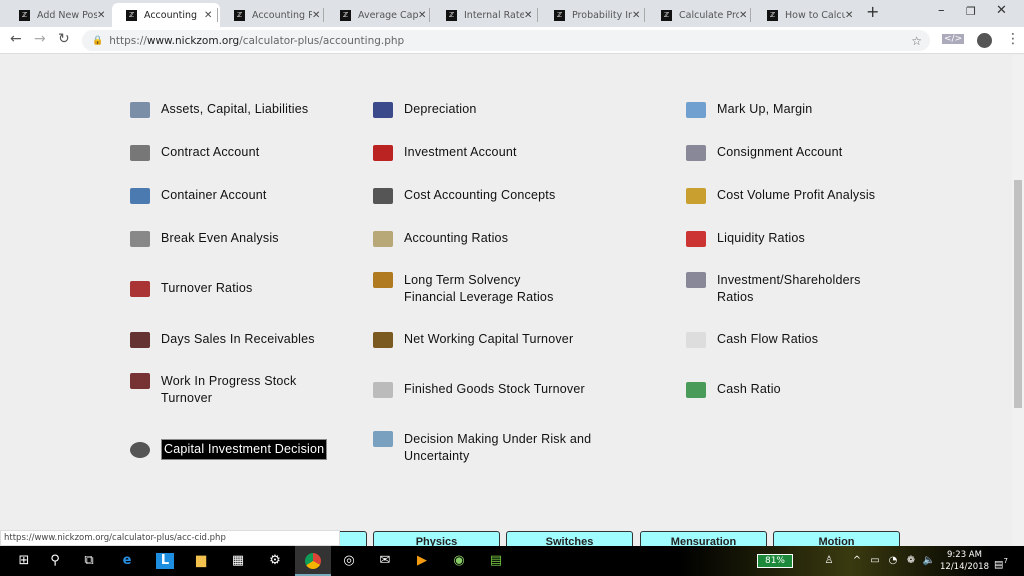  What do you see at coordinates (1013, 39) in the screenshot?
I see `menu-icon: ⋮` at bounding box center [1013, 39].